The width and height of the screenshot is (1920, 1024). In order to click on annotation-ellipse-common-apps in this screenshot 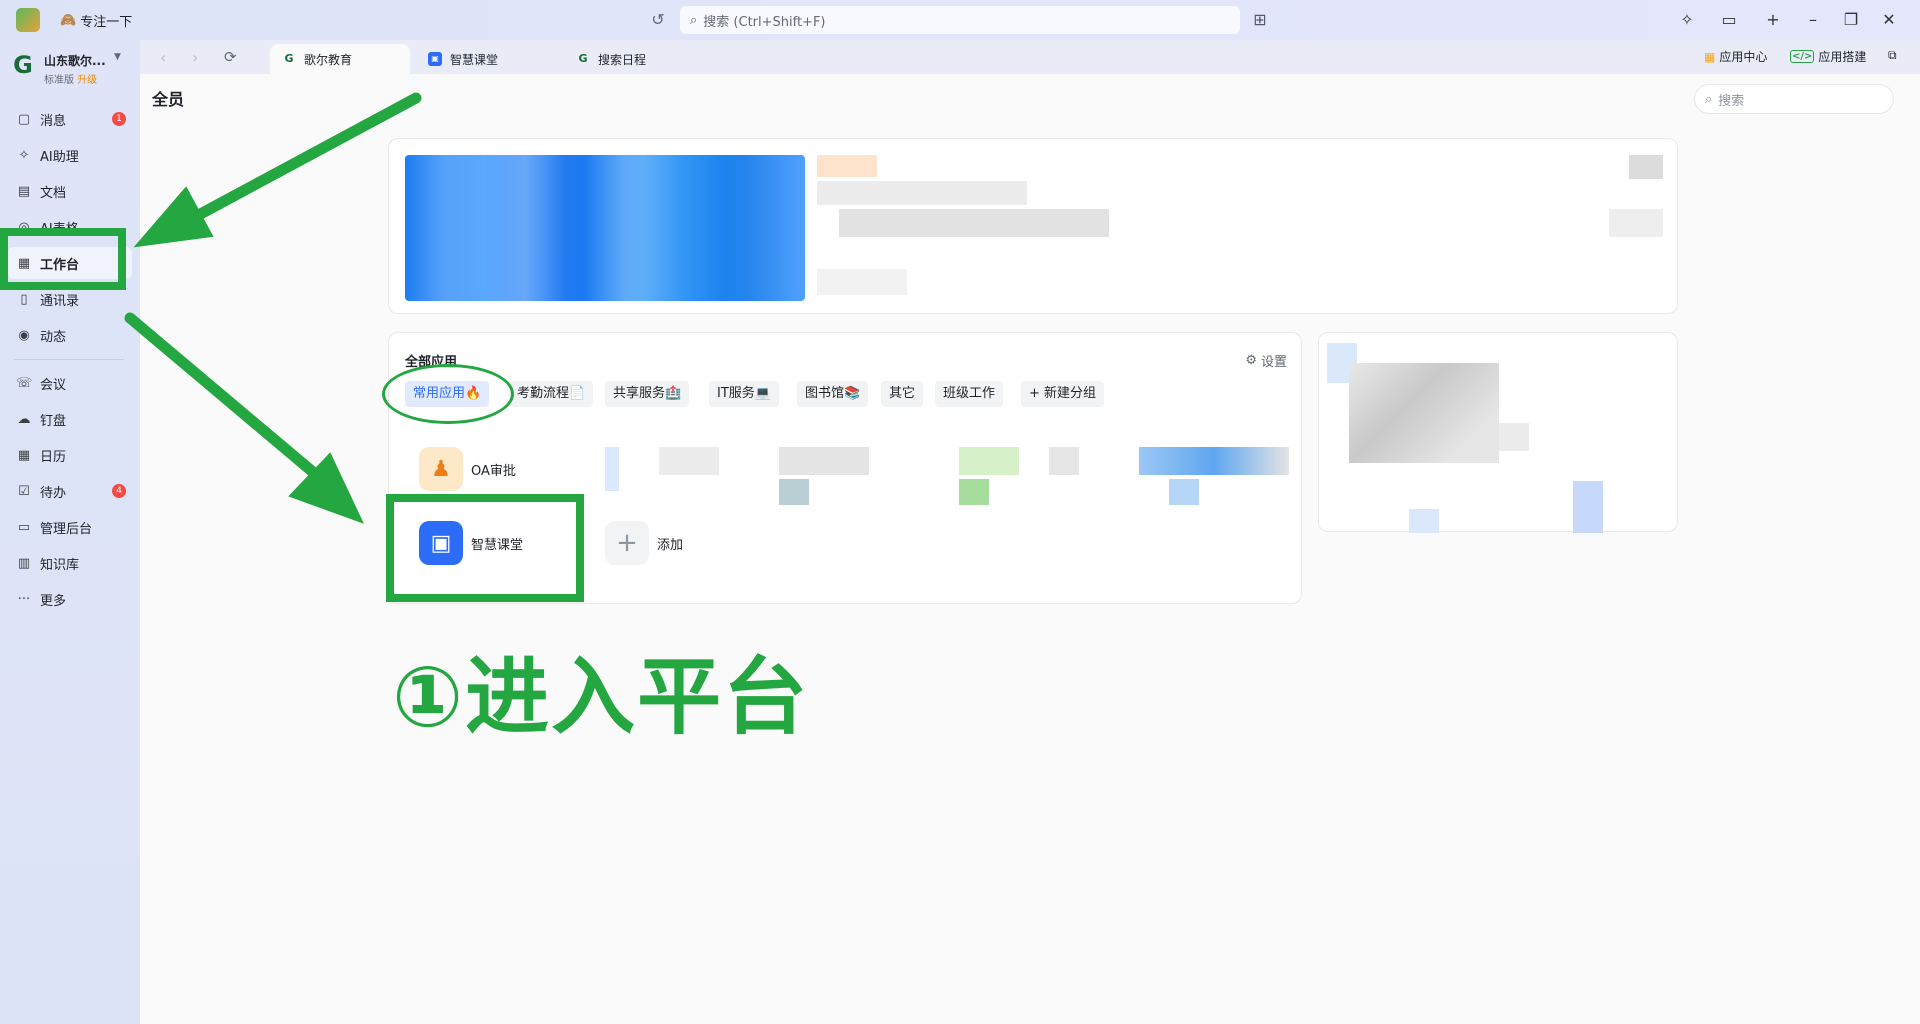, I will do `click(448, 394)`.